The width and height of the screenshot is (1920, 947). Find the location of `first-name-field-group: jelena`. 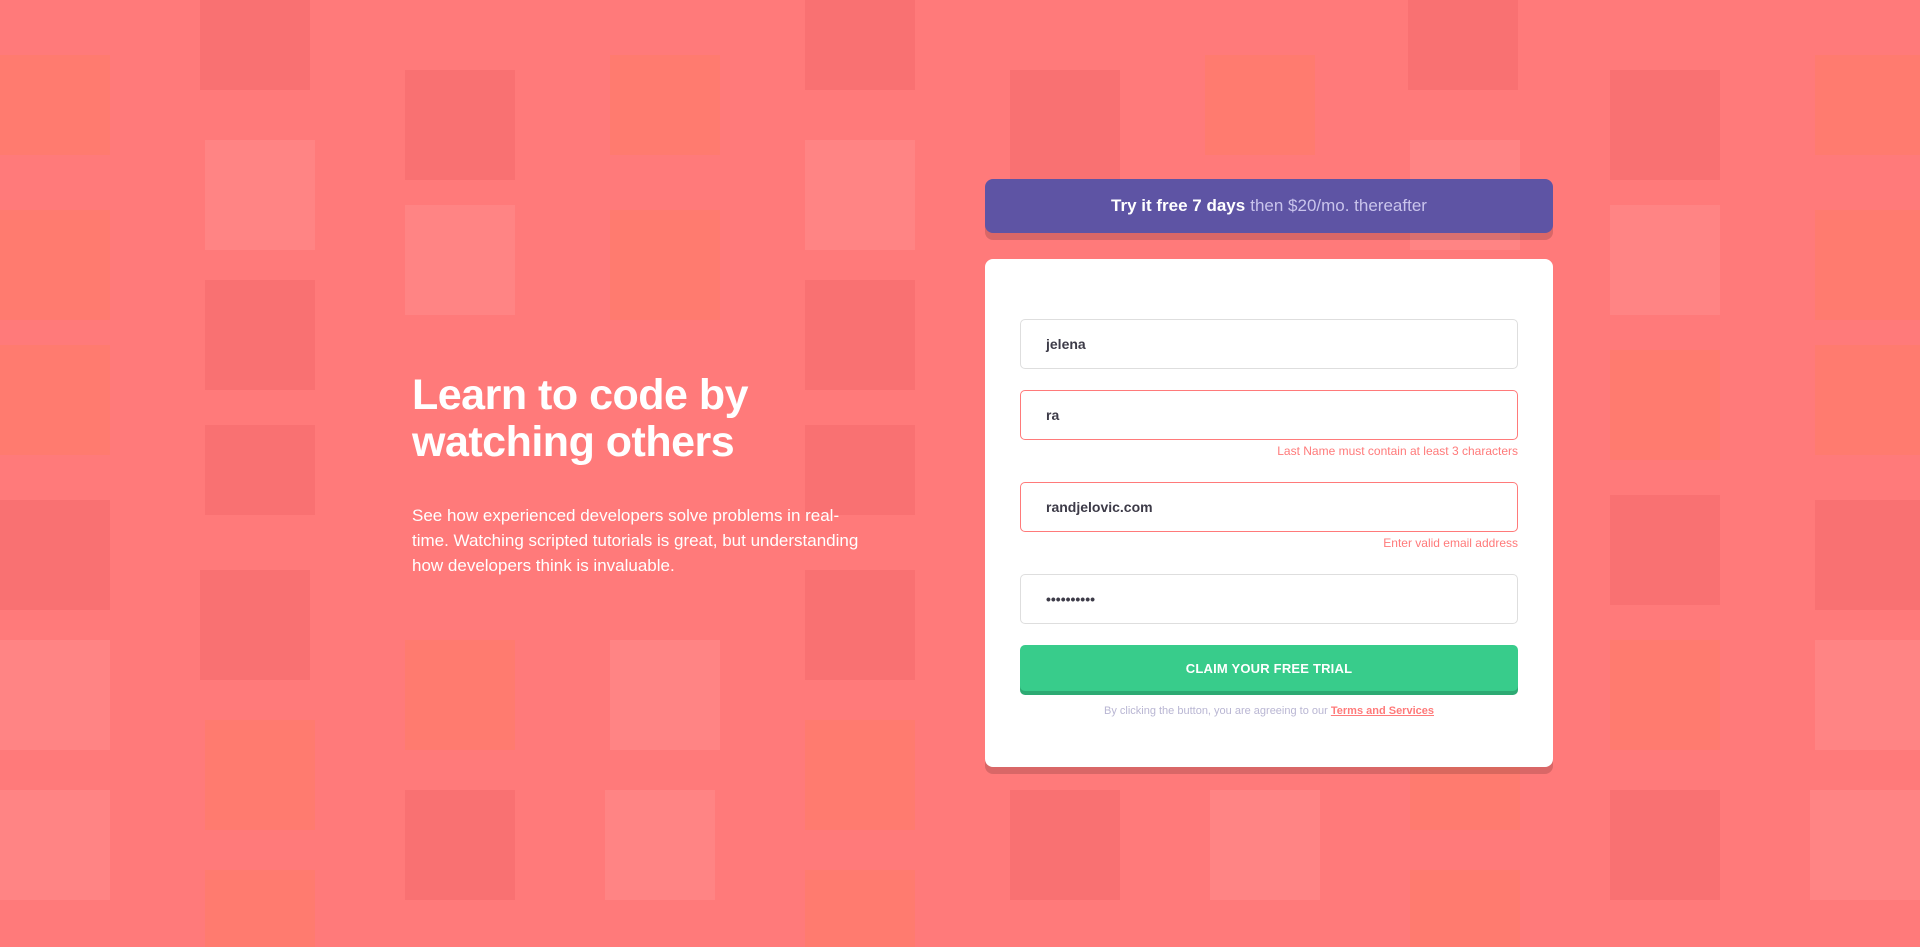

first-name-field-group: jelena is located at coordinates (1269, 344).